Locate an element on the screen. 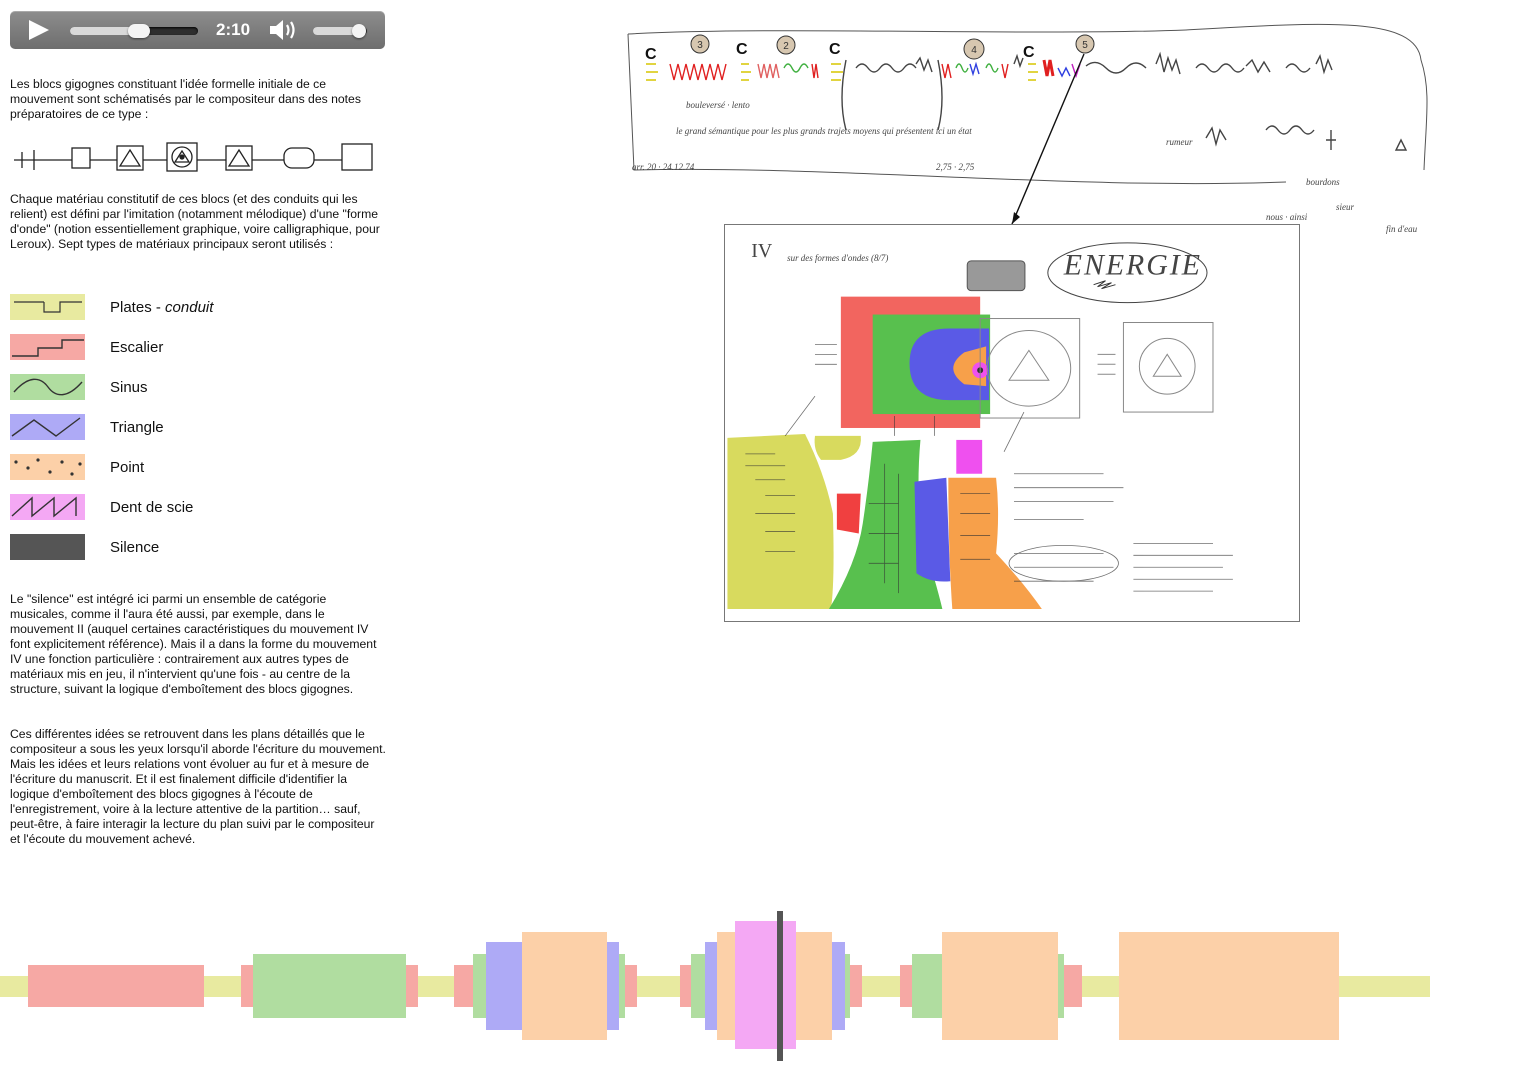 This screenshot has height=1068, width=1522. legend-label: Escalier is located at coordinates (137, 347).